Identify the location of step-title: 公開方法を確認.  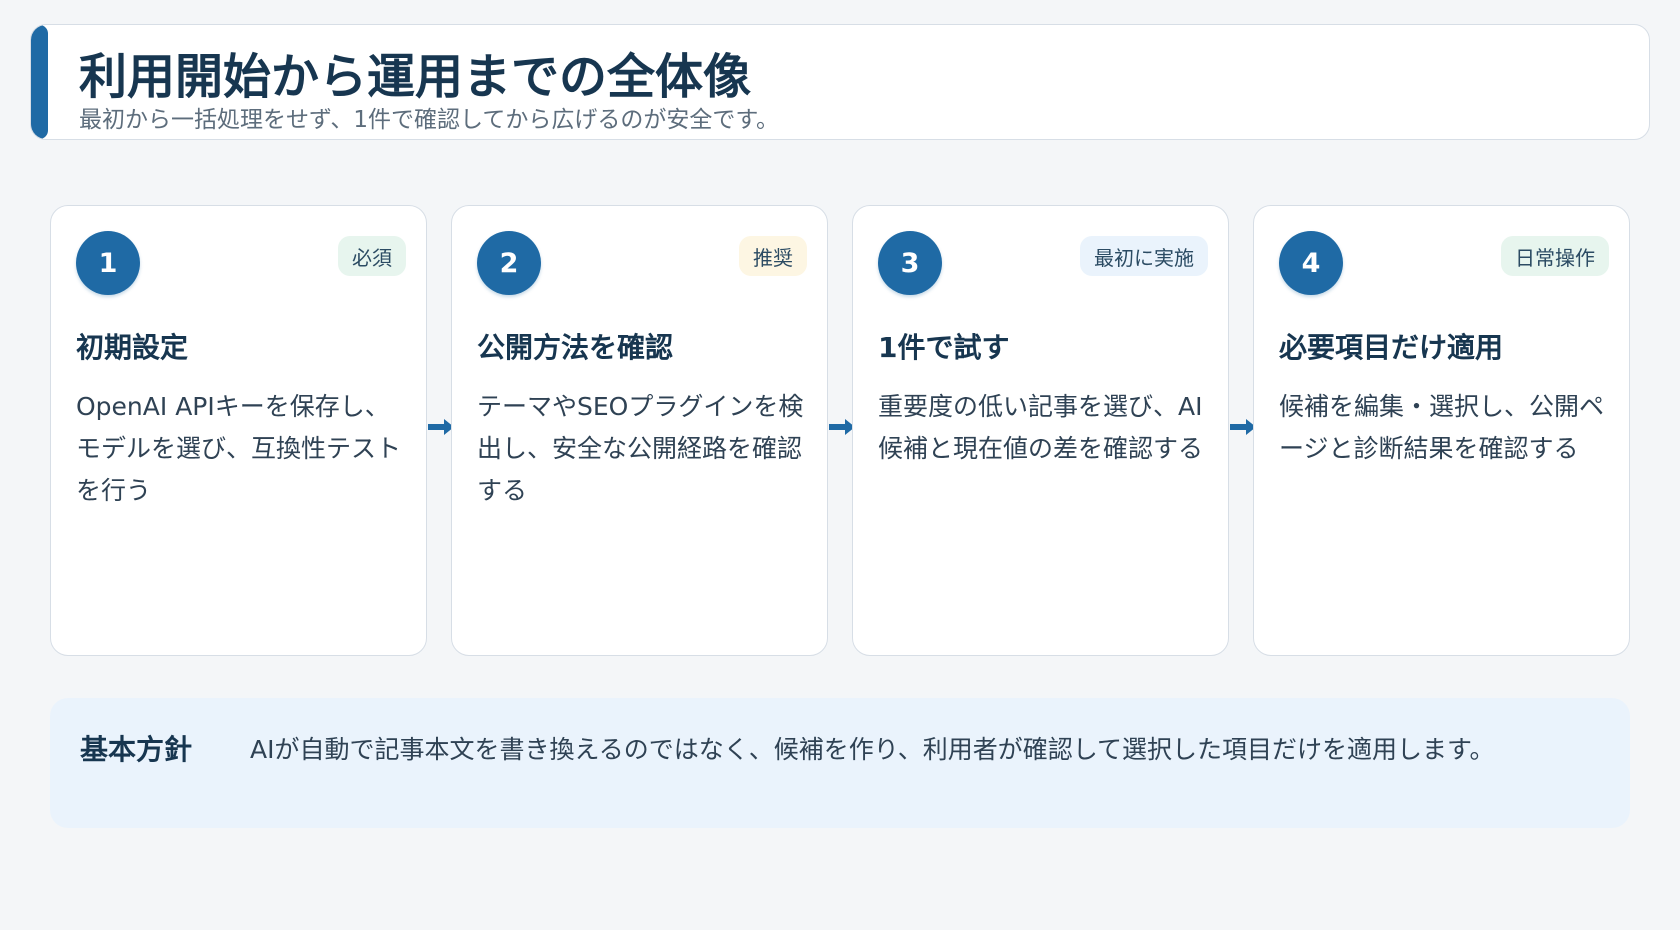
(575, 347).